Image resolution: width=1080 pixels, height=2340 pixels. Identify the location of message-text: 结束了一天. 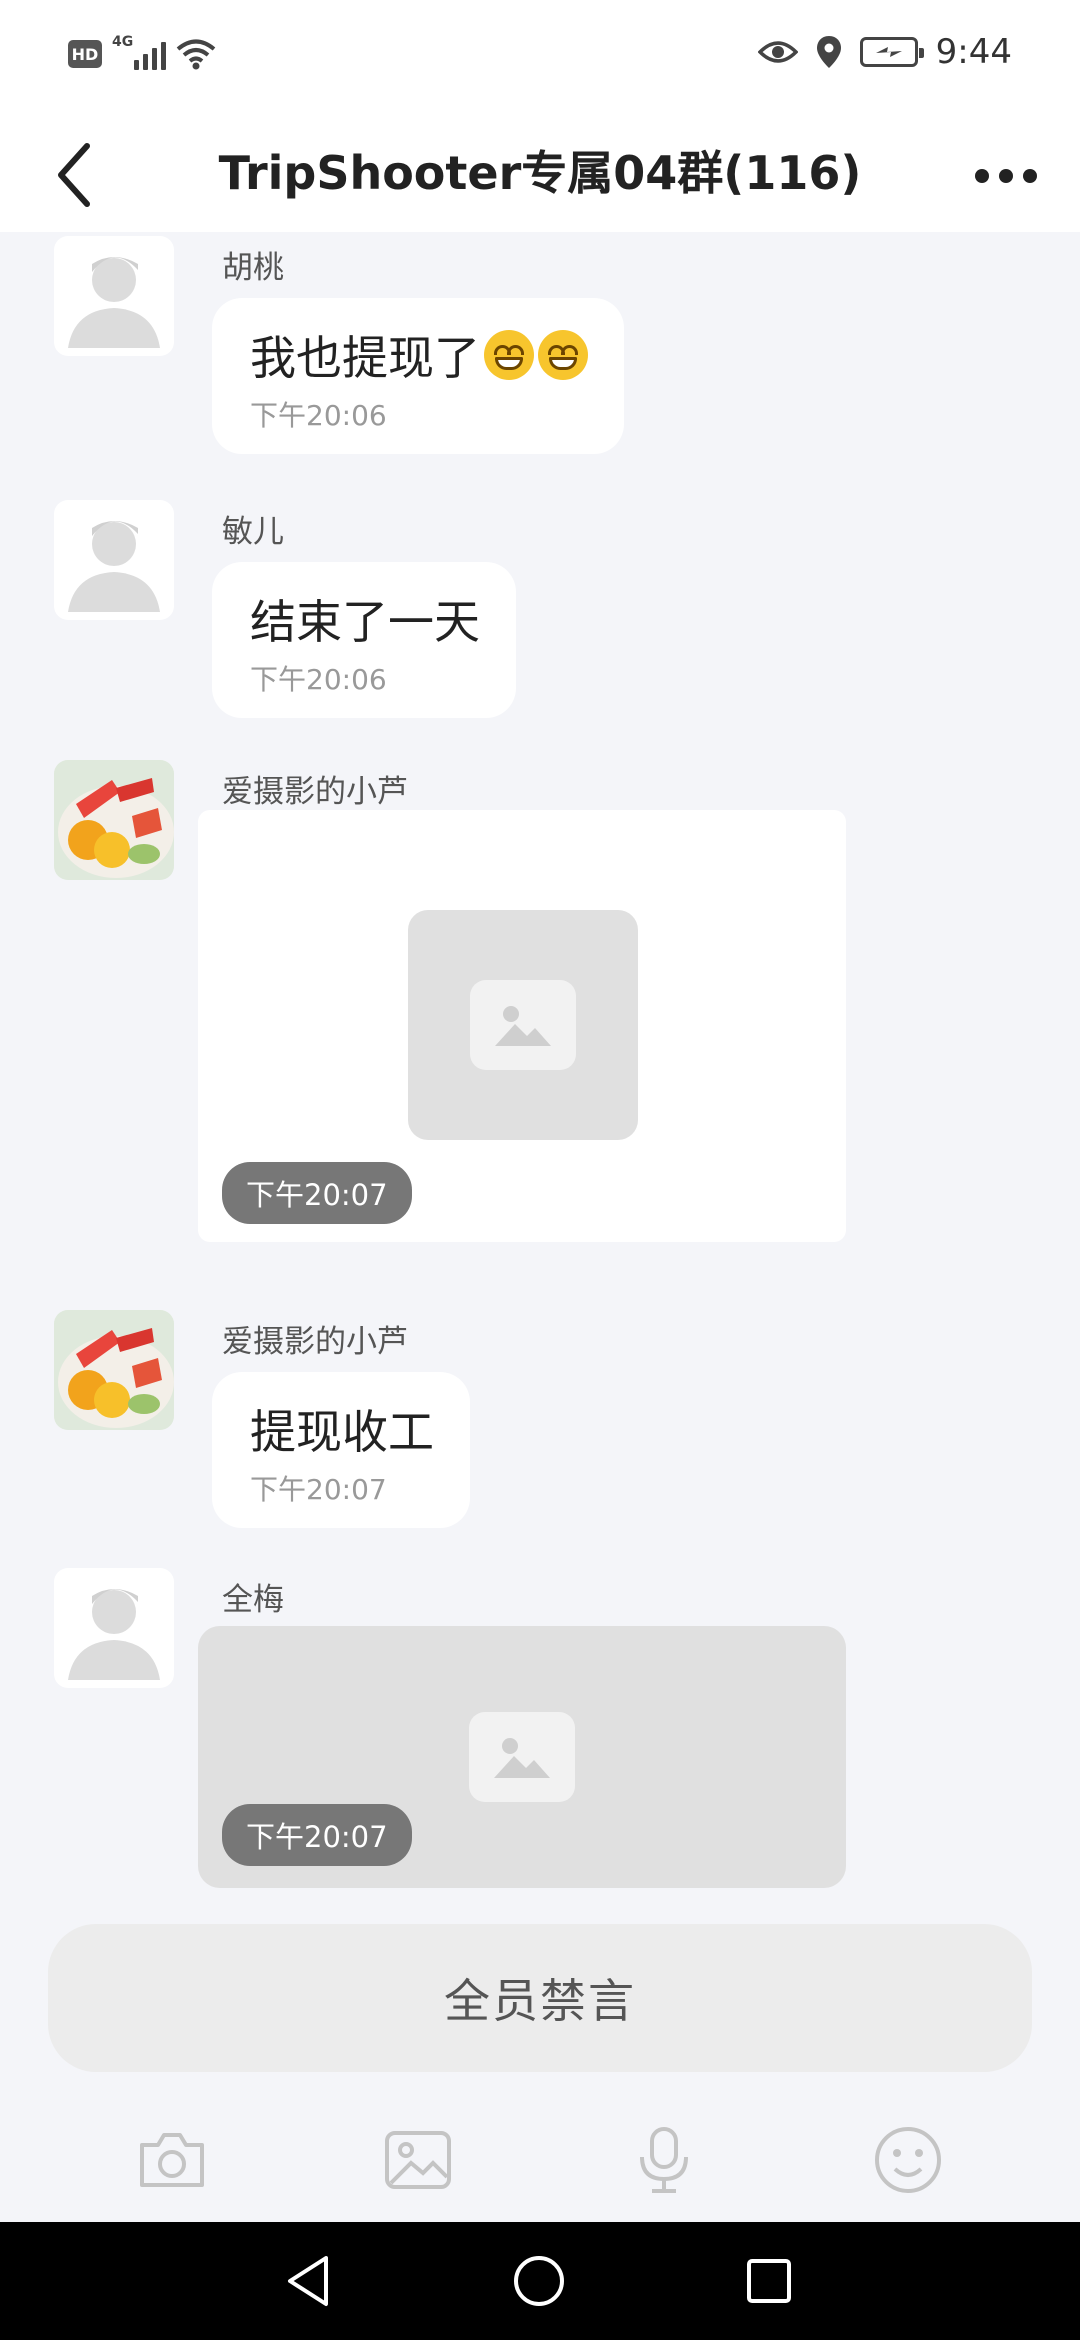
(365, 622).